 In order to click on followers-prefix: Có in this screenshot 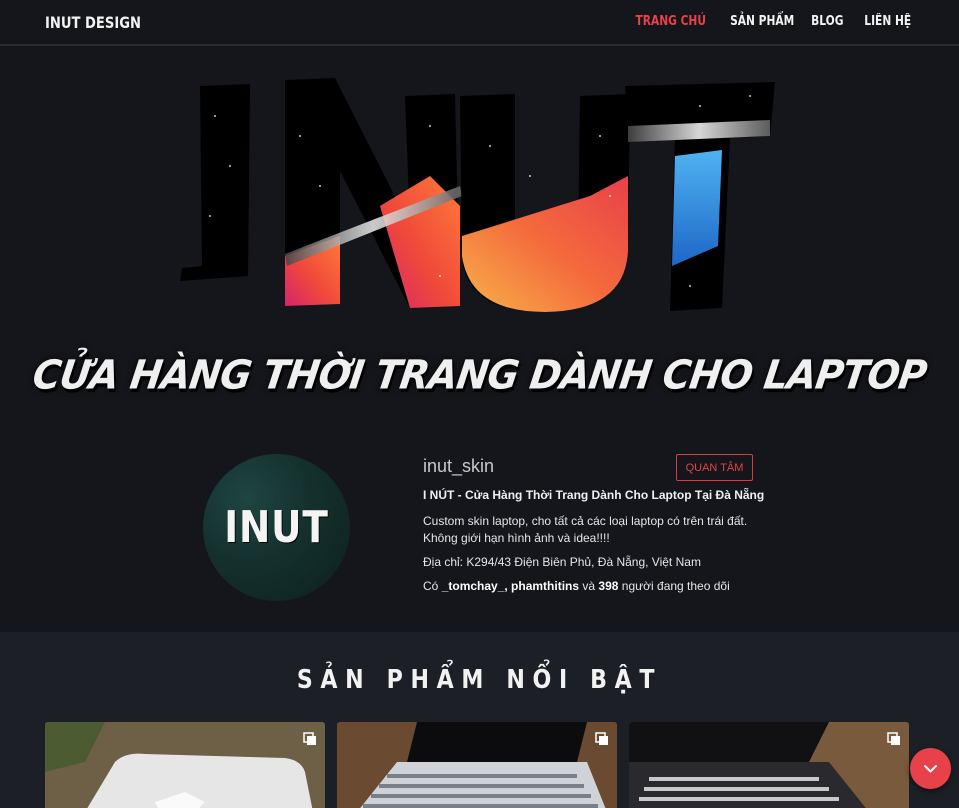, I will do `click(432, 586)`.